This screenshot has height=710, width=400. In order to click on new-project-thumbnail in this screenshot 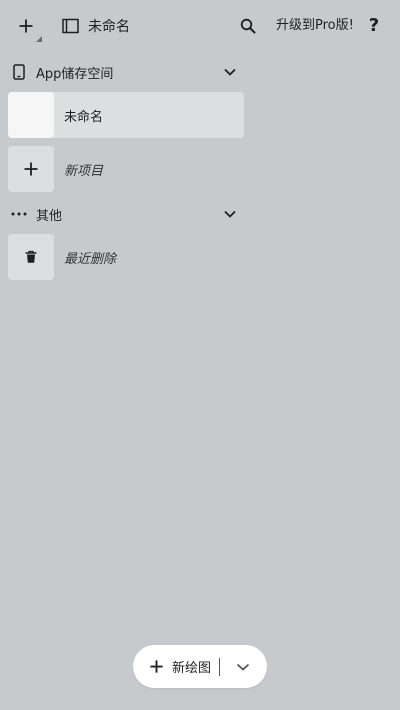, I will do `click(31, 169)`.